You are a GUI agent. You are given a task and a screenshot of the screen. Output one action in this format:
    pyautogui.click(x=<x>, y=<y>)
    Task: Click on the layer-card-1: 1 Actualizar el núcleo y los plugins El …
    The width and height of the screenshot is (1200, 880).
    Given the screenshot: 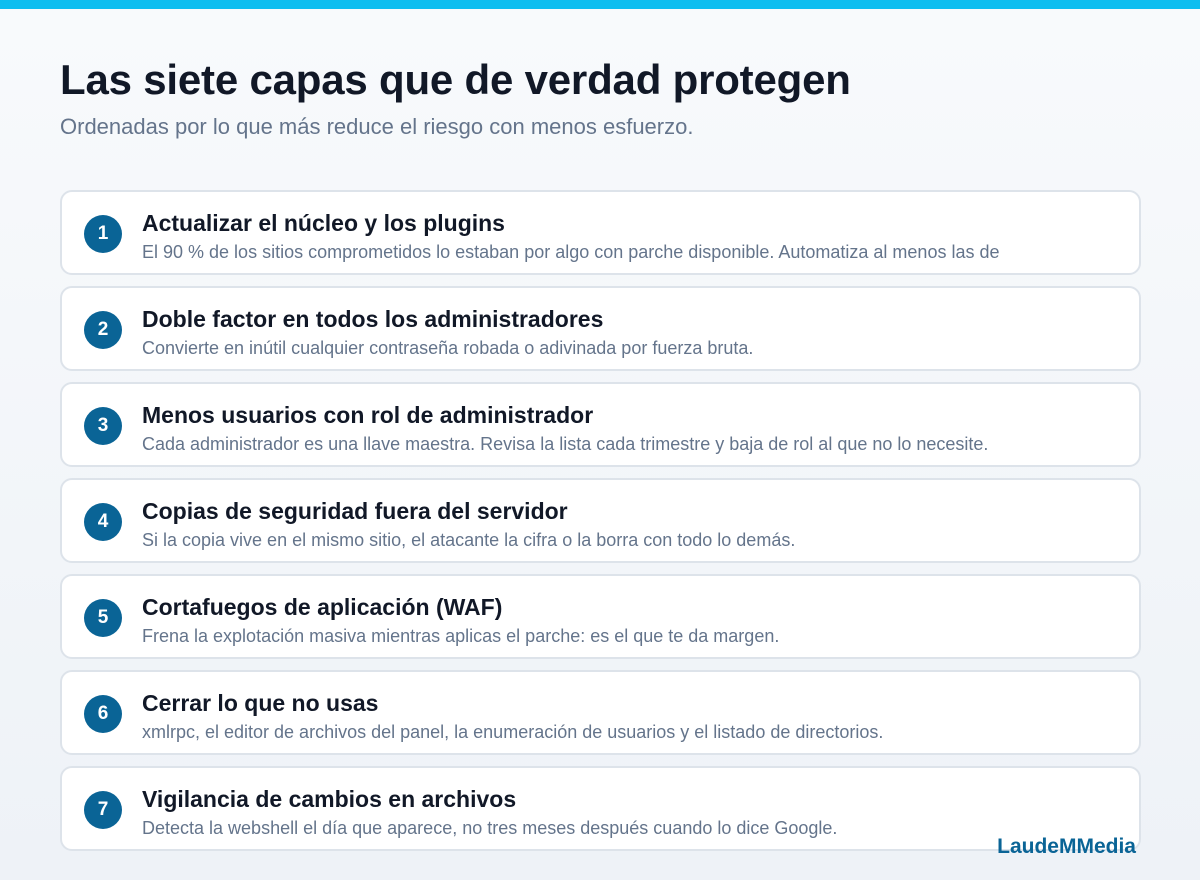 What is the action you would take?
    pyautogui.click(x=600, y=232)
    